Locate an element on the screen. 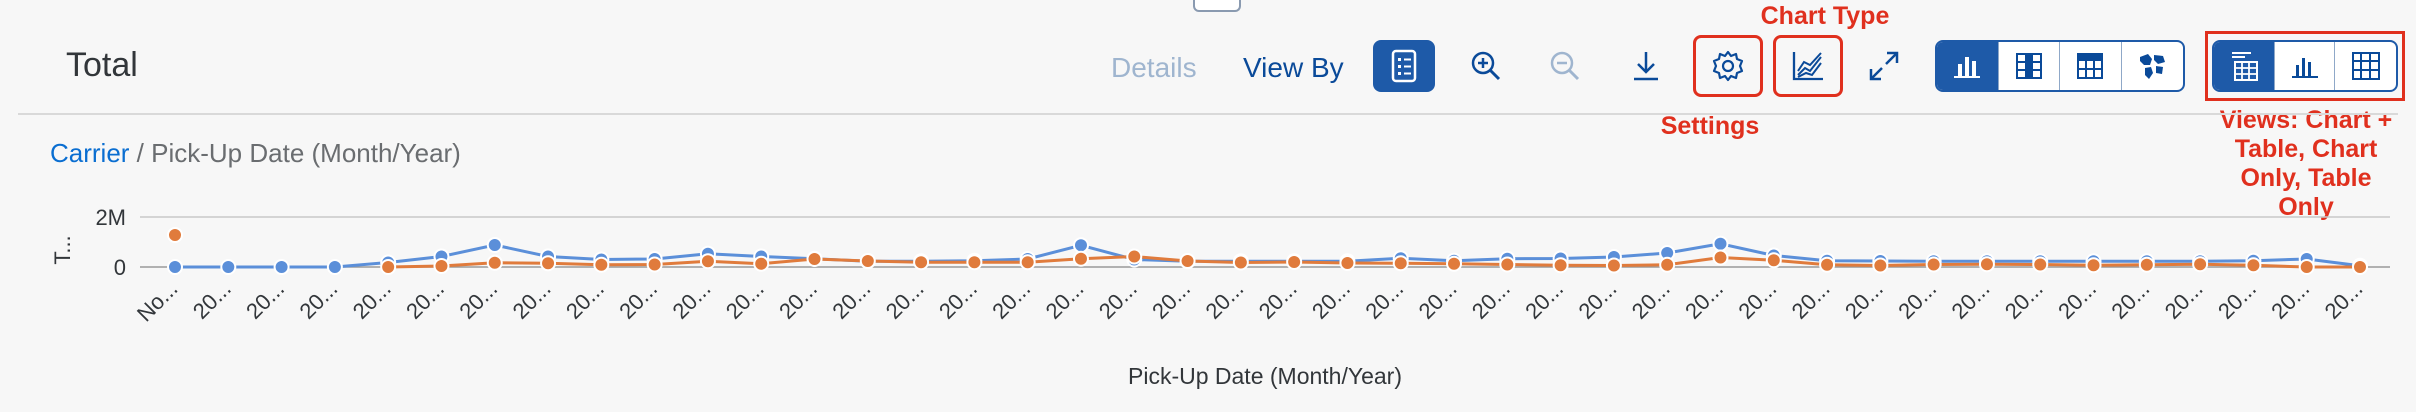  legend-icon is located at coordinates (1404, 66).